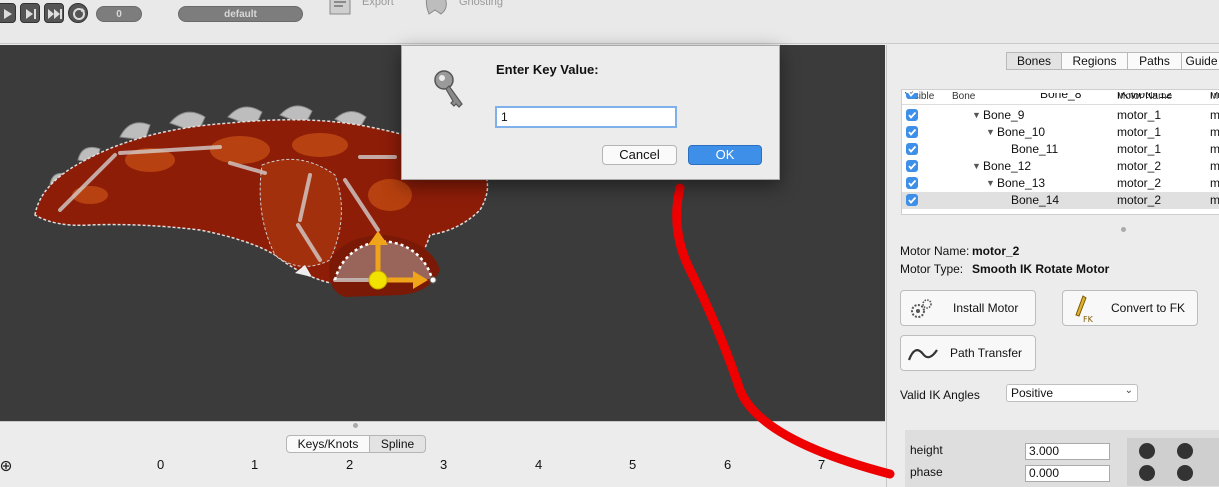 Image resolution: width=1219 pixels, height=487 pixels. What do you see at coordinates (1034, 61) in the screenshot?
I see `tab-bones: Bones` at bounding box center [1034, 61].